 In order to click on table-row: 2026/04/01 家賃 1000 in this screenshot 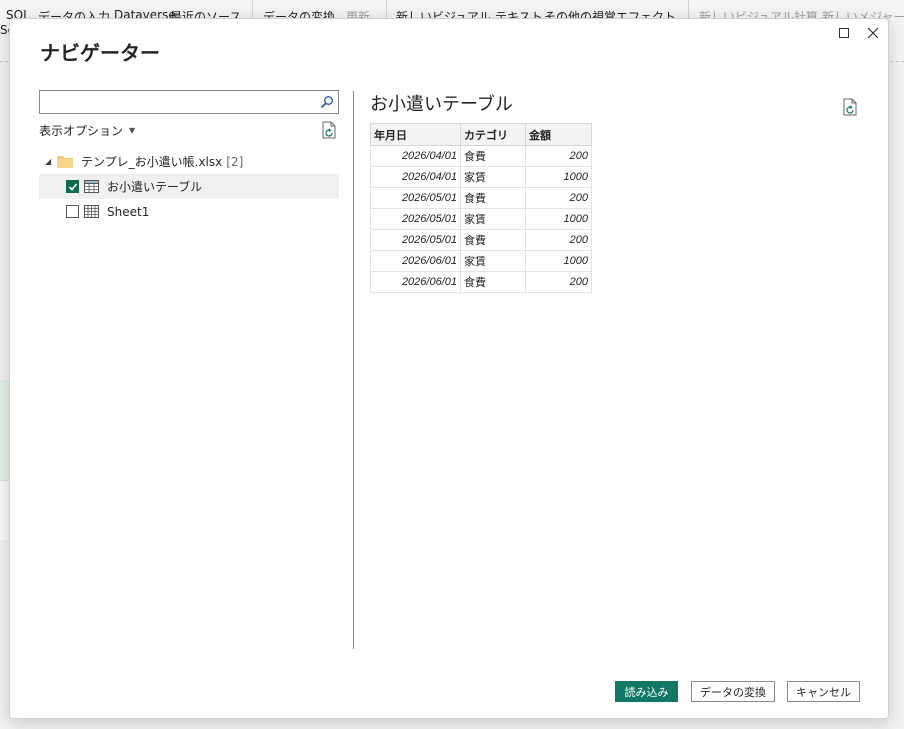, I will do `click(481, 177)`.